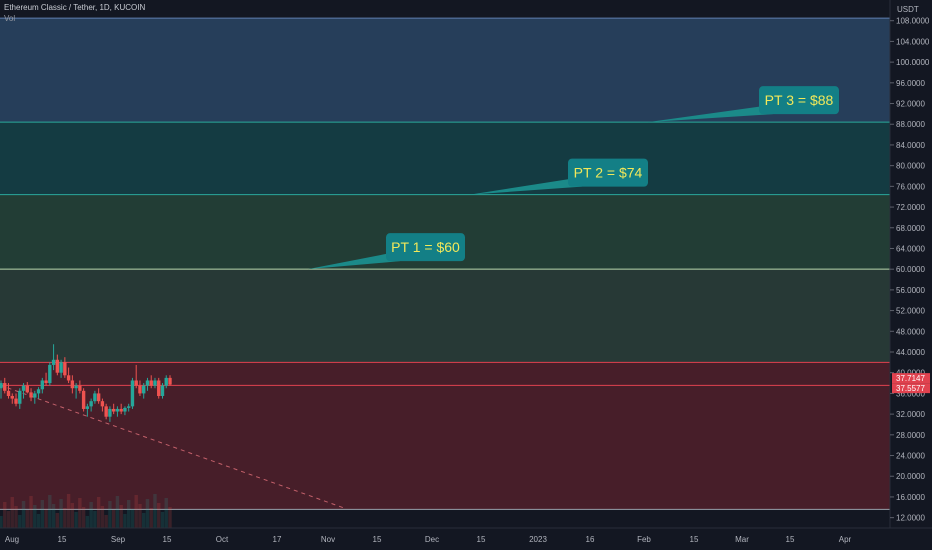  What do you see at coordinates (277, 539) in the screenshot?
I see `x-tick-label: 17` at bounding box center [277, 539].